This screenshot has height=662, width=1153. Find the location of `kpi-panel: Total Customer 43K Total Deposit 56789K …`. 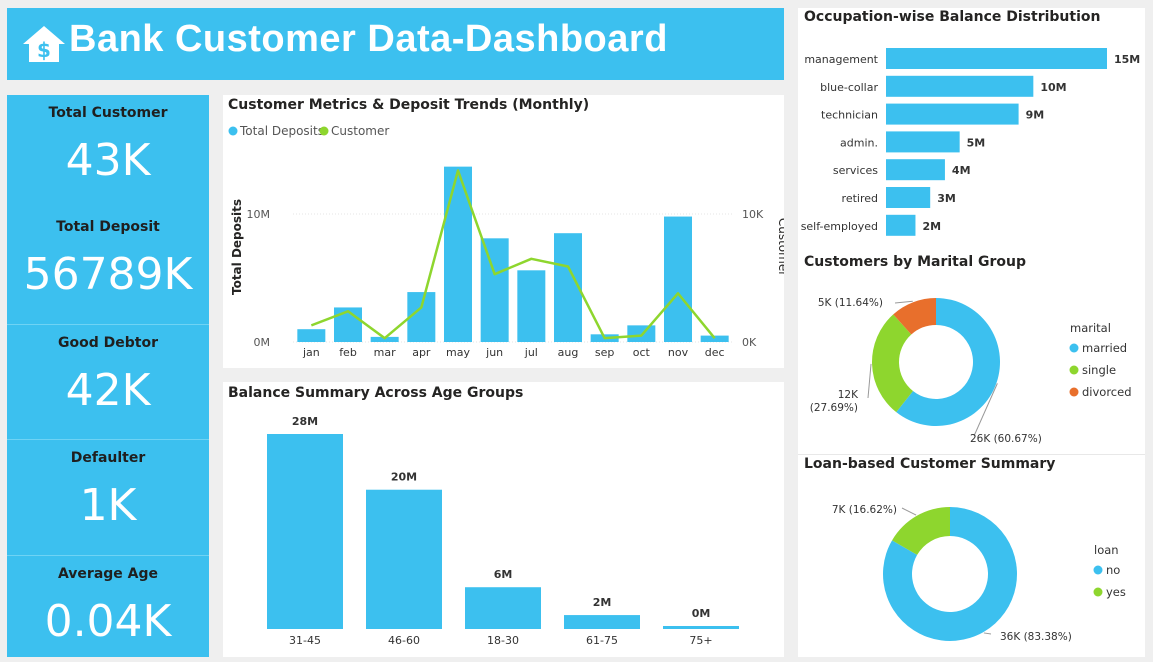

kpi-panel: Total Customer 43K Total Deposit 56789K … is located at coordinates (108, 376).